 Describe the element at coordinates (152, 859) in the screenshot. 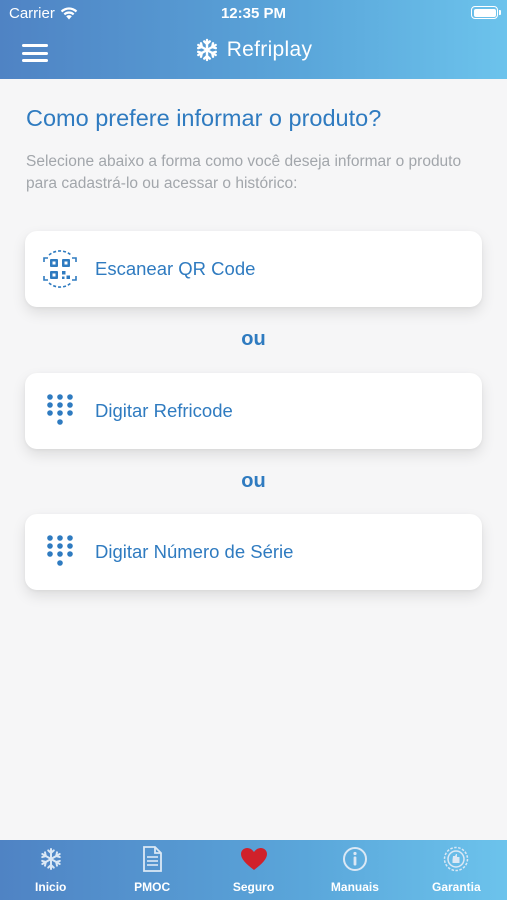

I see `document-icon` at that location.